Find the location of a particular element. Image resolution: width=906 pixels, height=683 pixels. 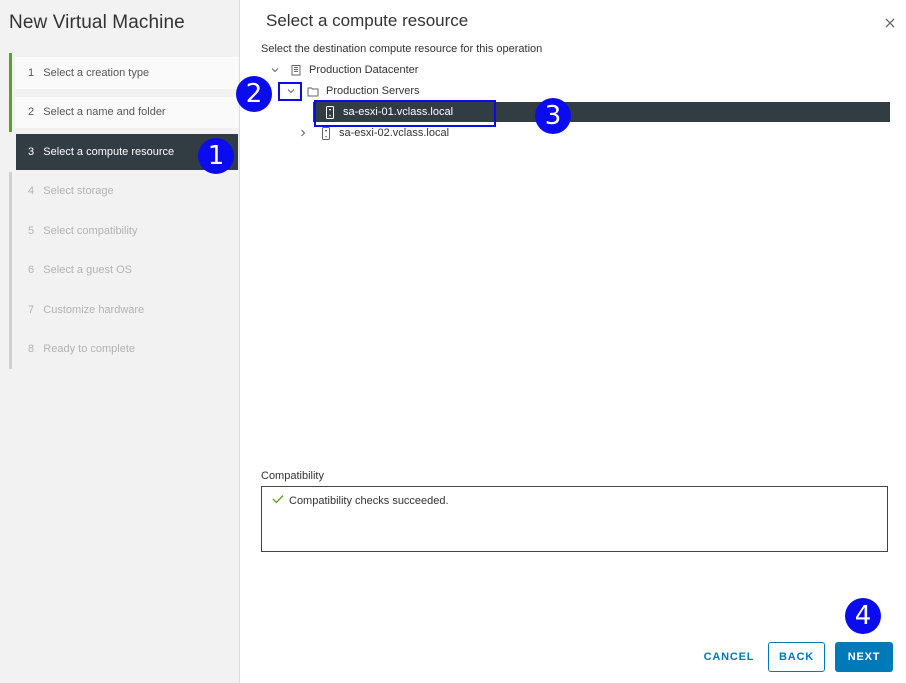

close-button is located at coordinates (890, 23).